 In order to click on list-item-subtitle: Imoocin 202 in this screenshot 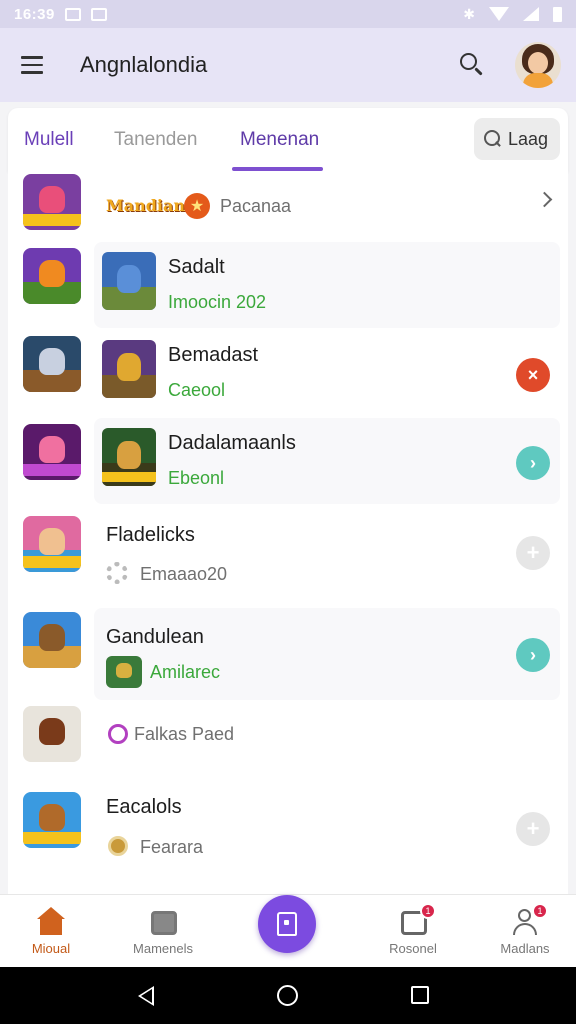, I will do `click(217, 302)`.